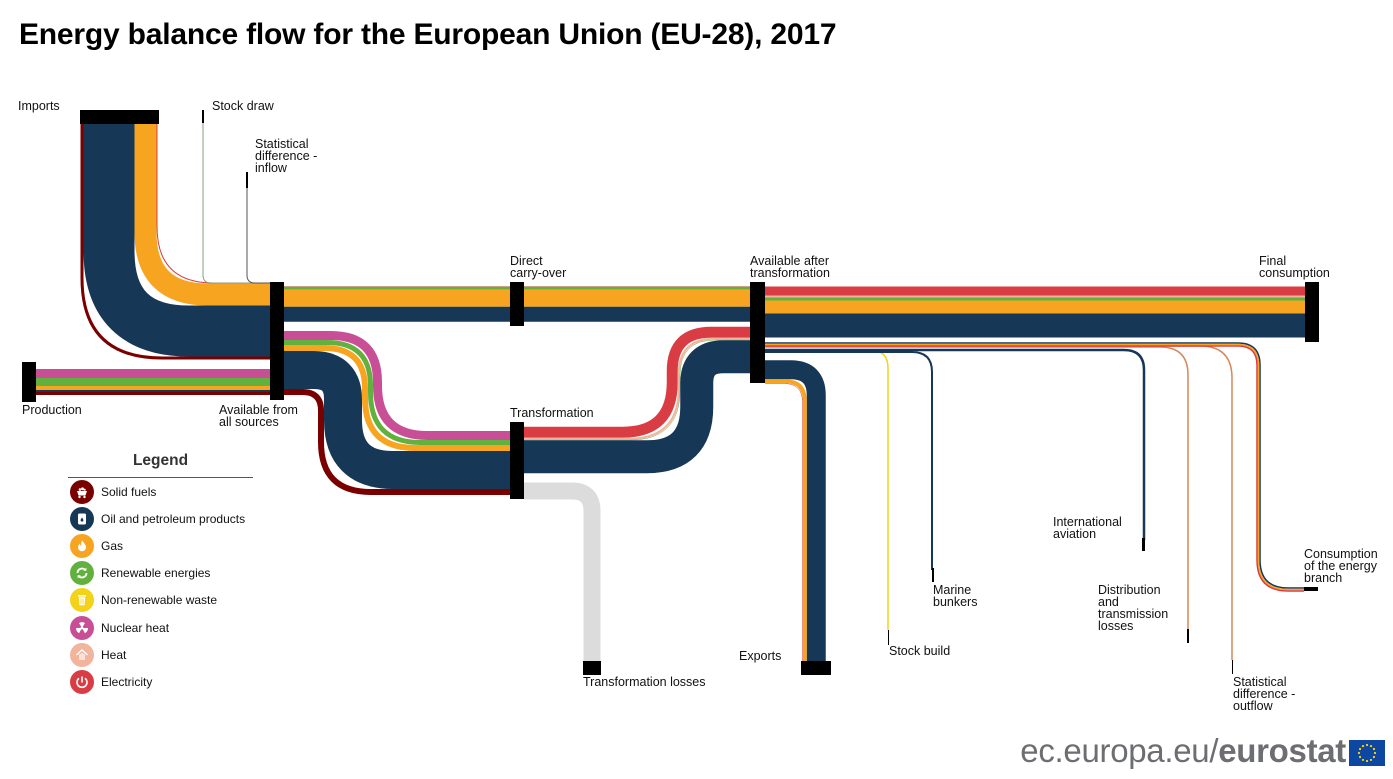 Image resolution: width=1393 pixels, height=779 pixels. Describe the element at coordinates (1232, 667) in the screenshot. I see `node-stat-diff-out` at that location.